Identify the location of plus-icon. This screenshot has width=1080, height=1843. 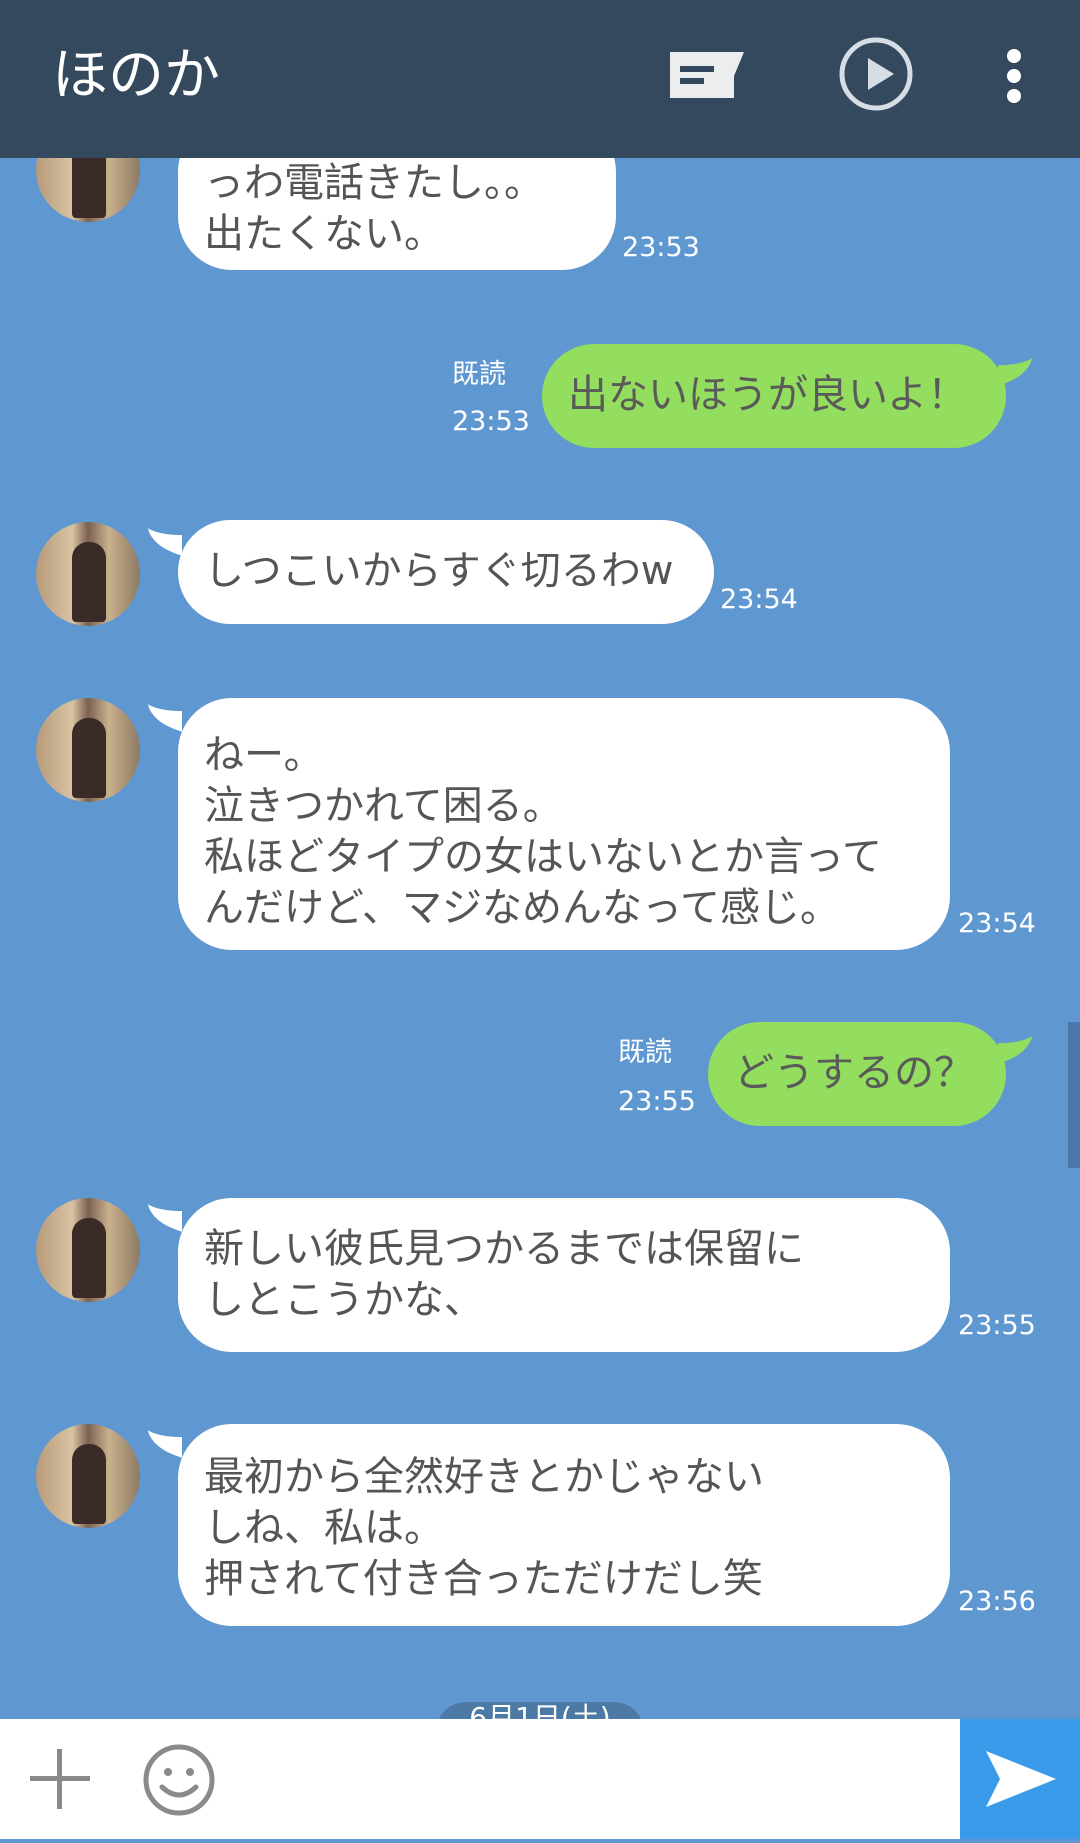
(60, 1781).